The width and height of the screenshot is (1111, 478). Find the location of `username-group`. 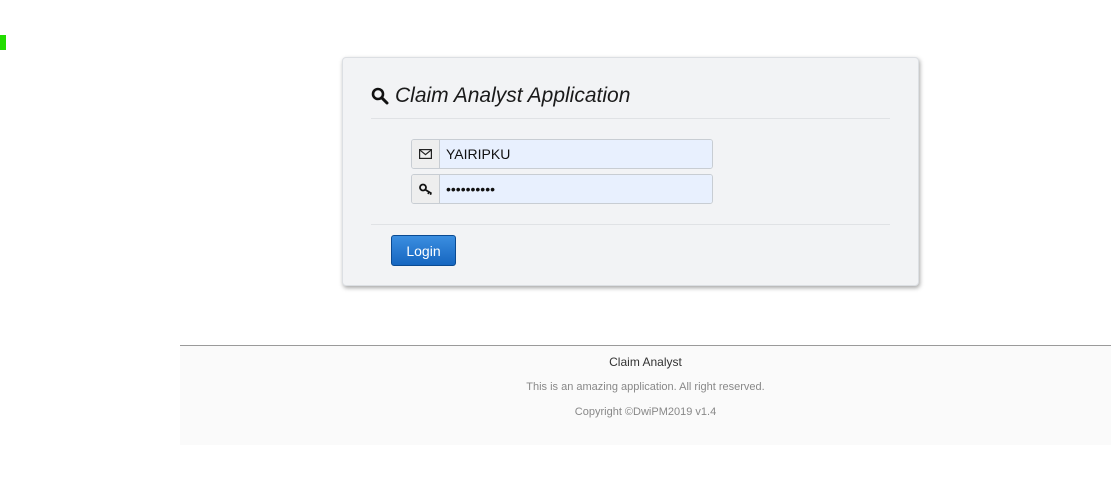

username-group is located at coordinates (562, 154).